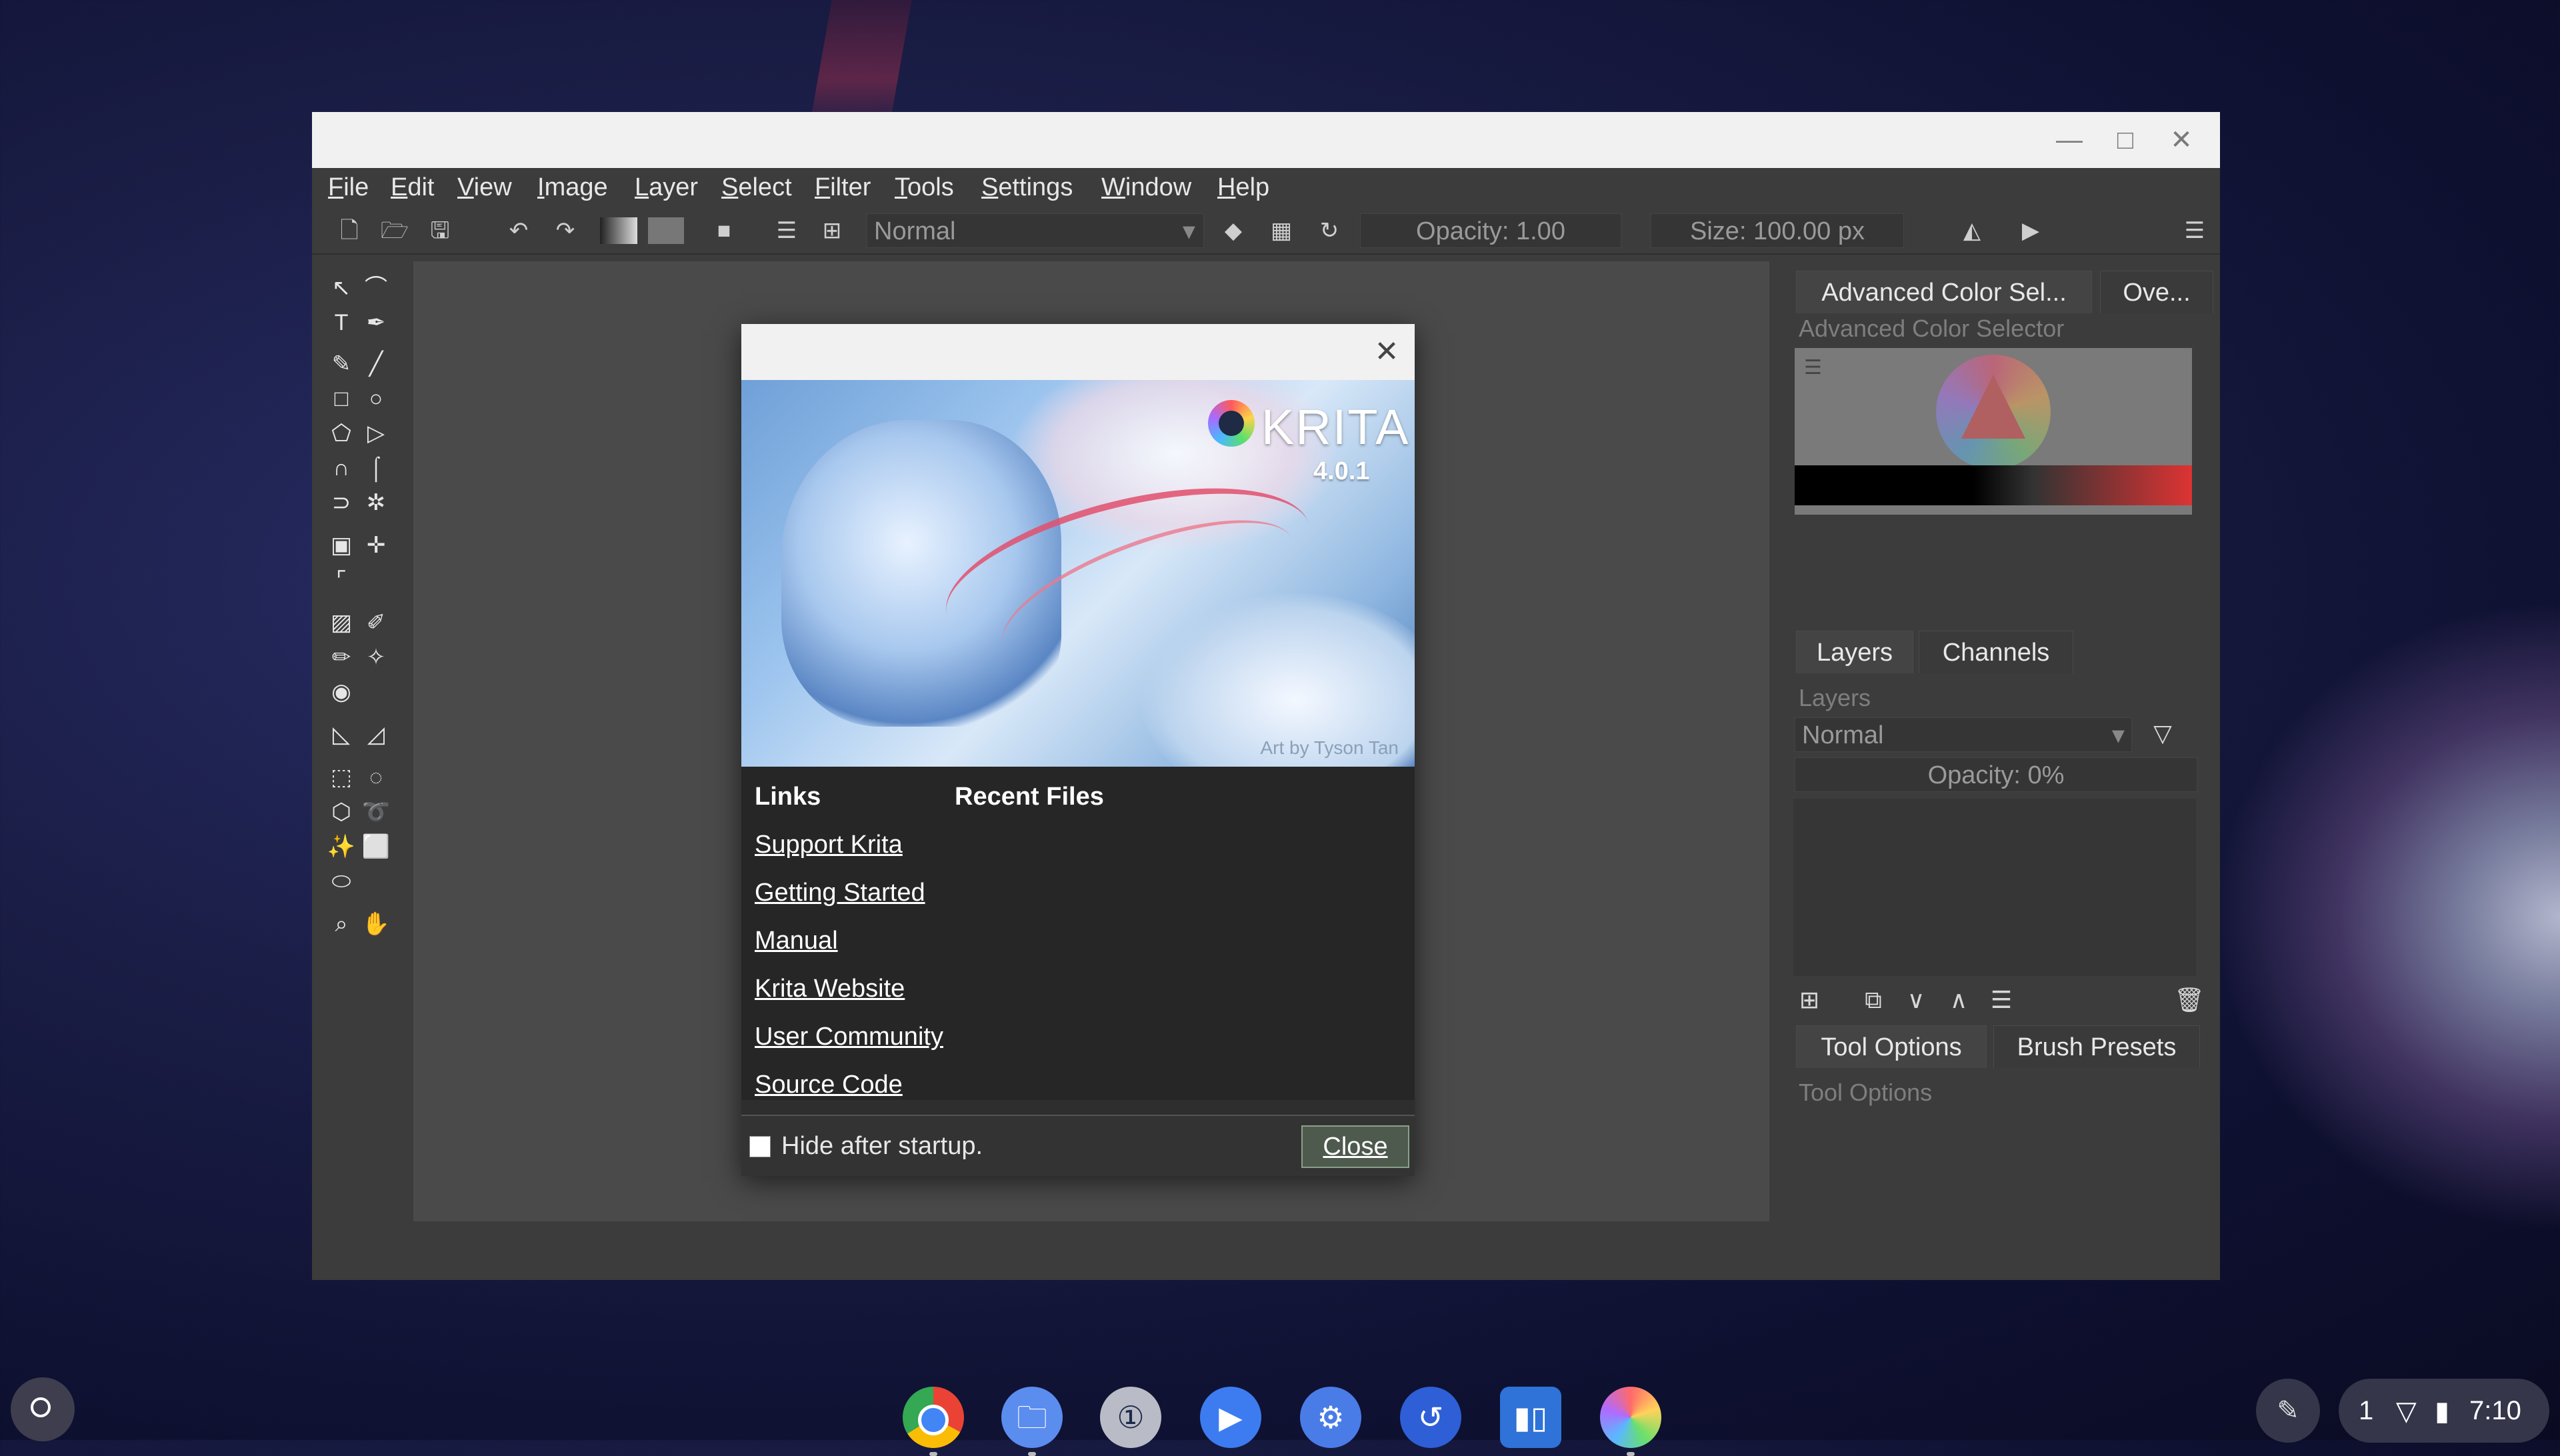 The height and width of the screenshot is (1456, 2560). What do you see at coordinates (2444, 1411) in the screenshot?
I see `system-tray: 1 ▽ ▮ 7:10` at bounding box center [2444, 1411].